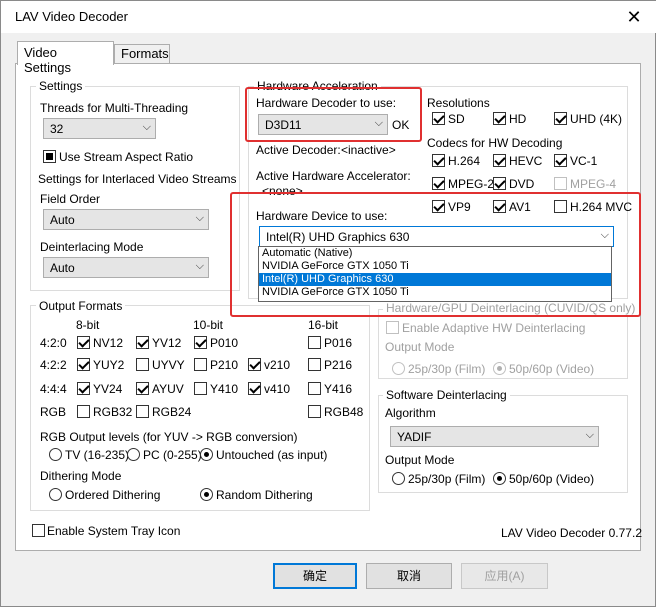 This screenshot has width=656, height=607. Describe the element at coordinates (142, 364) in the screenshot. I see `fmt-uyvy-checkbox` at that location.